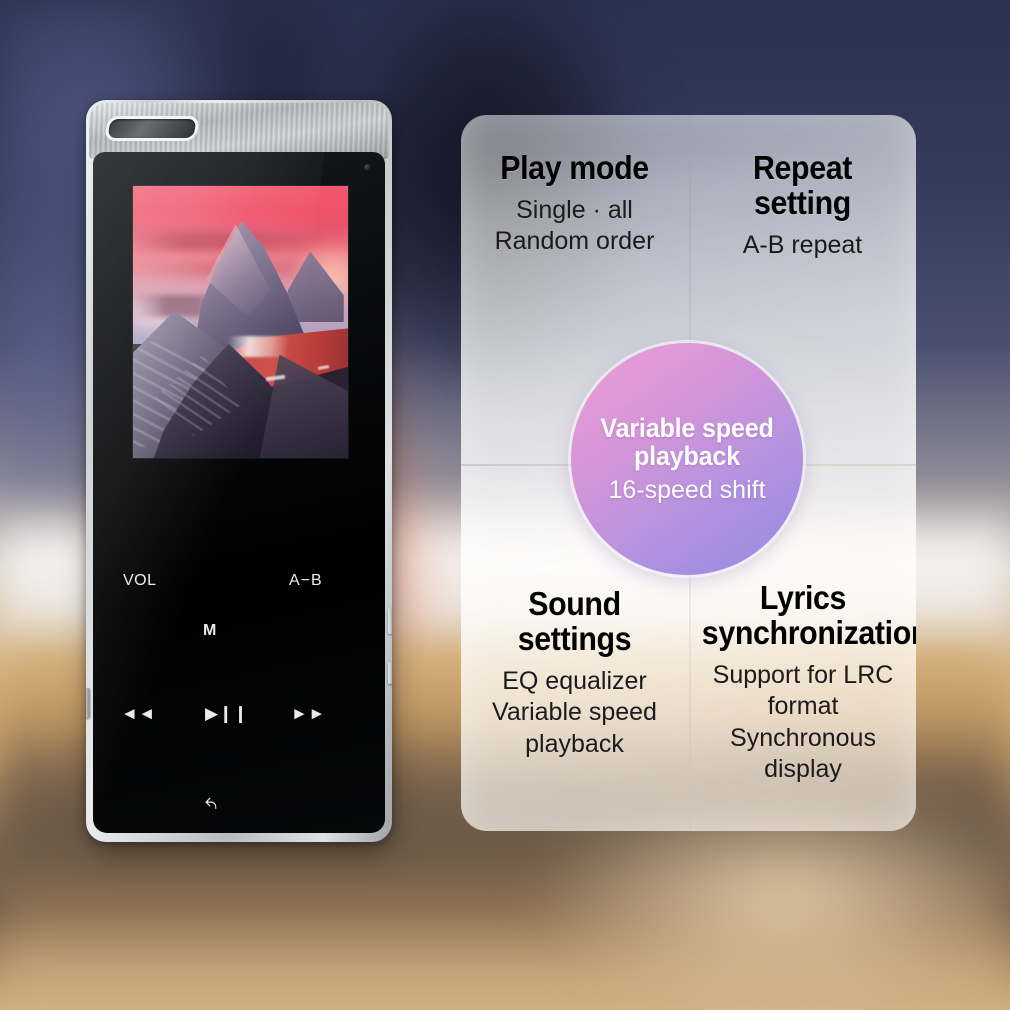  Describe the element at coordinates (802, 185) in the screenshot. I see `feature-title: Repeat setting` at that location.